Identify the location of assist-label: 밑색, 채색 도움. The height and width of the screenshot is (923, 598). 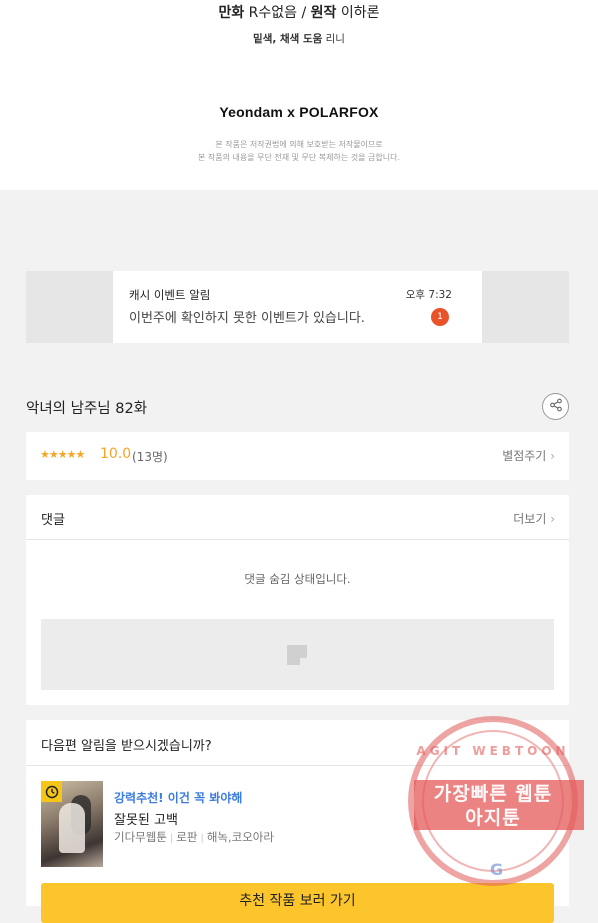
(288, 39).